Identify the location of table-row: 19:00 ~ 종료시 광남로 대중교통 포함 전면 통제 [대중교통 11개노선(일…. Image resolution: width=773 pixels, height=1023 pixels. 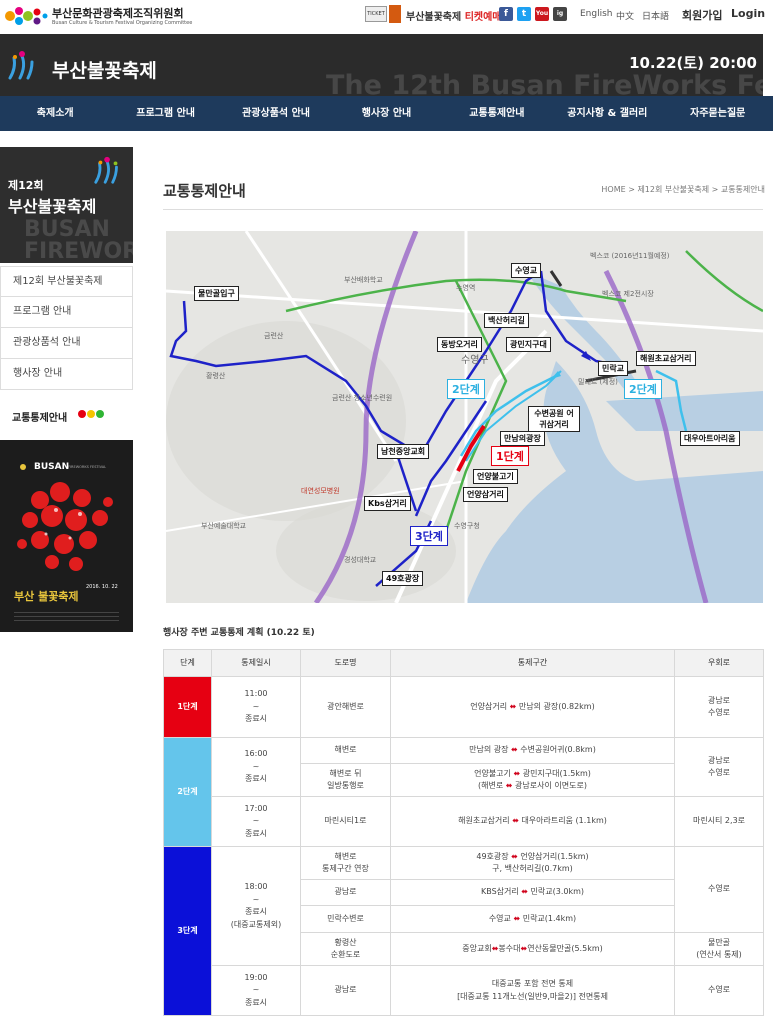
(464, 990).